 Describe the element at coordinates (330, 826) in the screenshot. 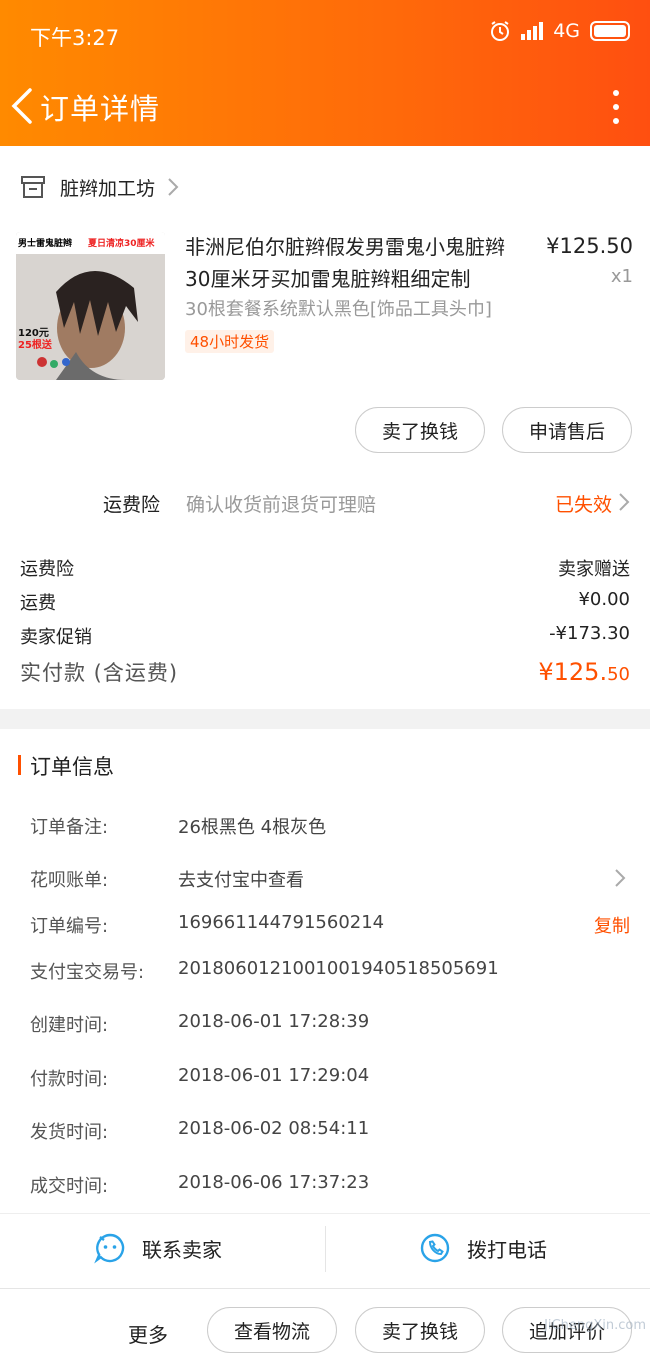

I see `info-row-remark: 订单备注: 26根黑色 4根灰色` at that location.